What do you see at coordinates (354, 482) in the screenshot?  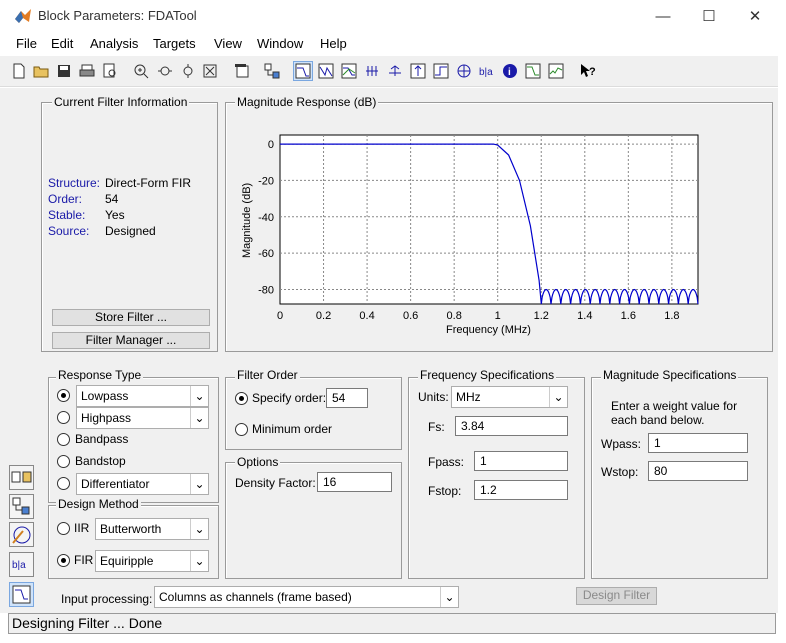 I see `density-factor-field: 16` at bounding box center [354, 482].